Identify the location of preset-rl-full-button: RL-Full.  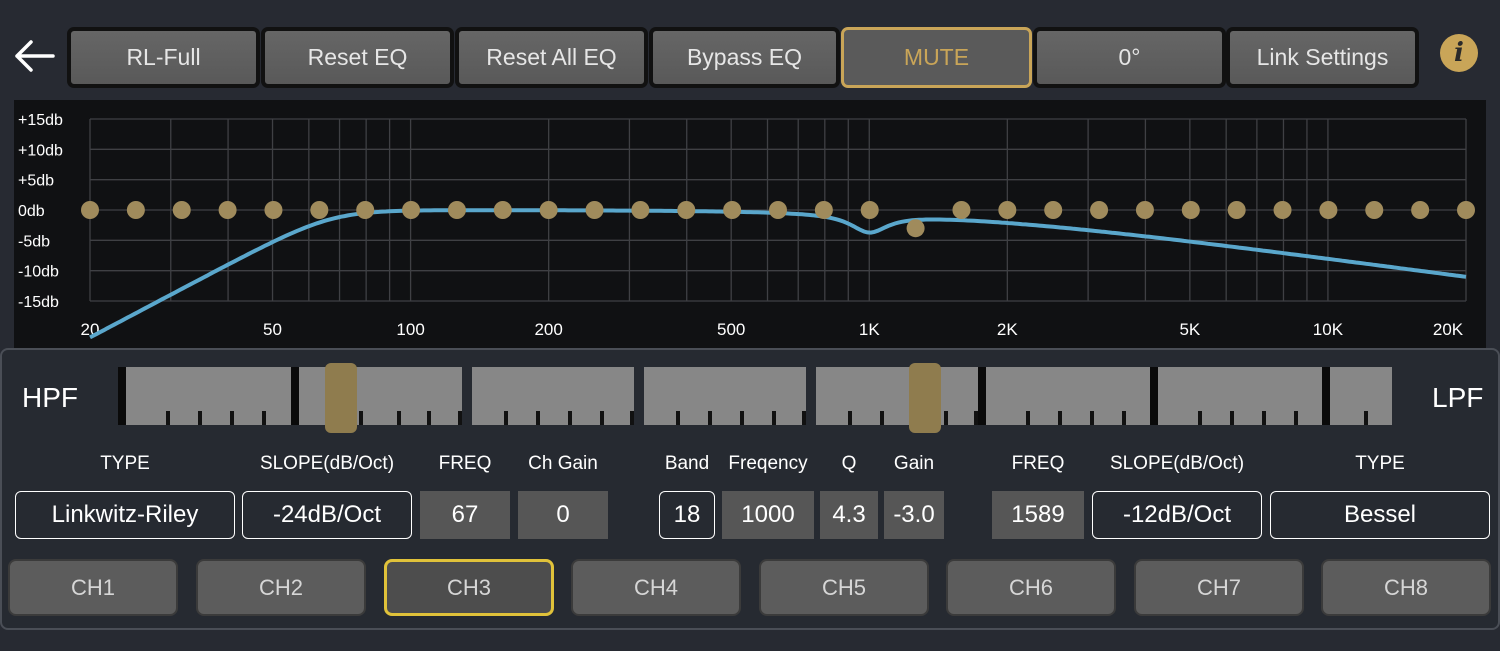
(163, 57).